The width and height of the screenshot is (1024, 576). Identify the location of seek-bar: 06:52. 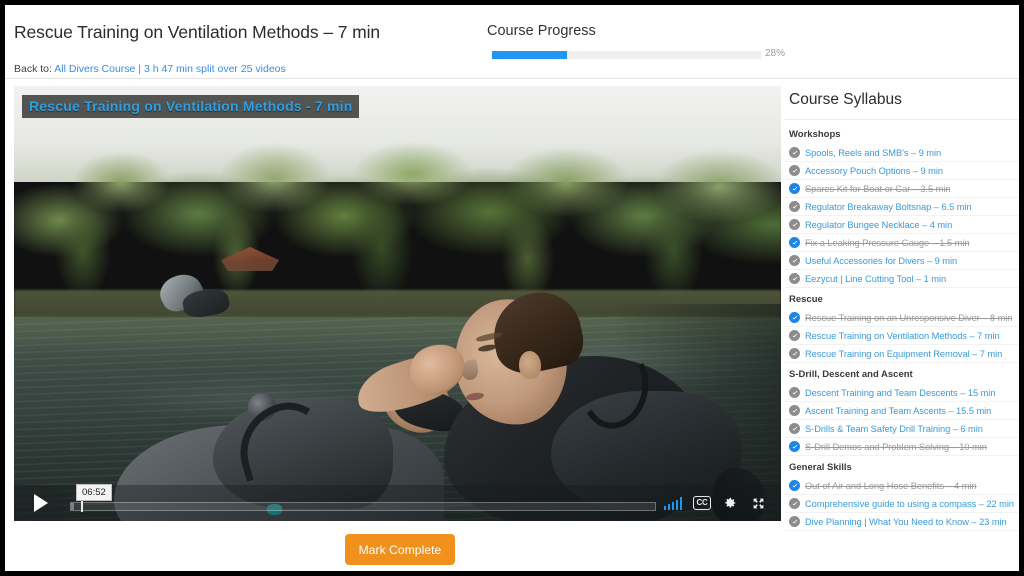
(363, 502).